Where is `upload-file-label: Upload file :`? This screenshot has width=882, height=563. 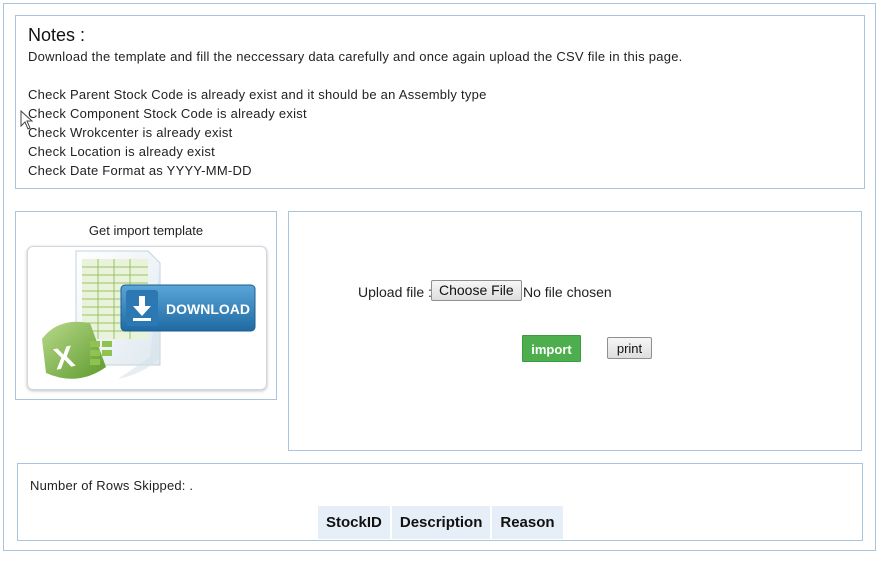
upload-file-label: Upload file : is located at coordinates (395, 292).